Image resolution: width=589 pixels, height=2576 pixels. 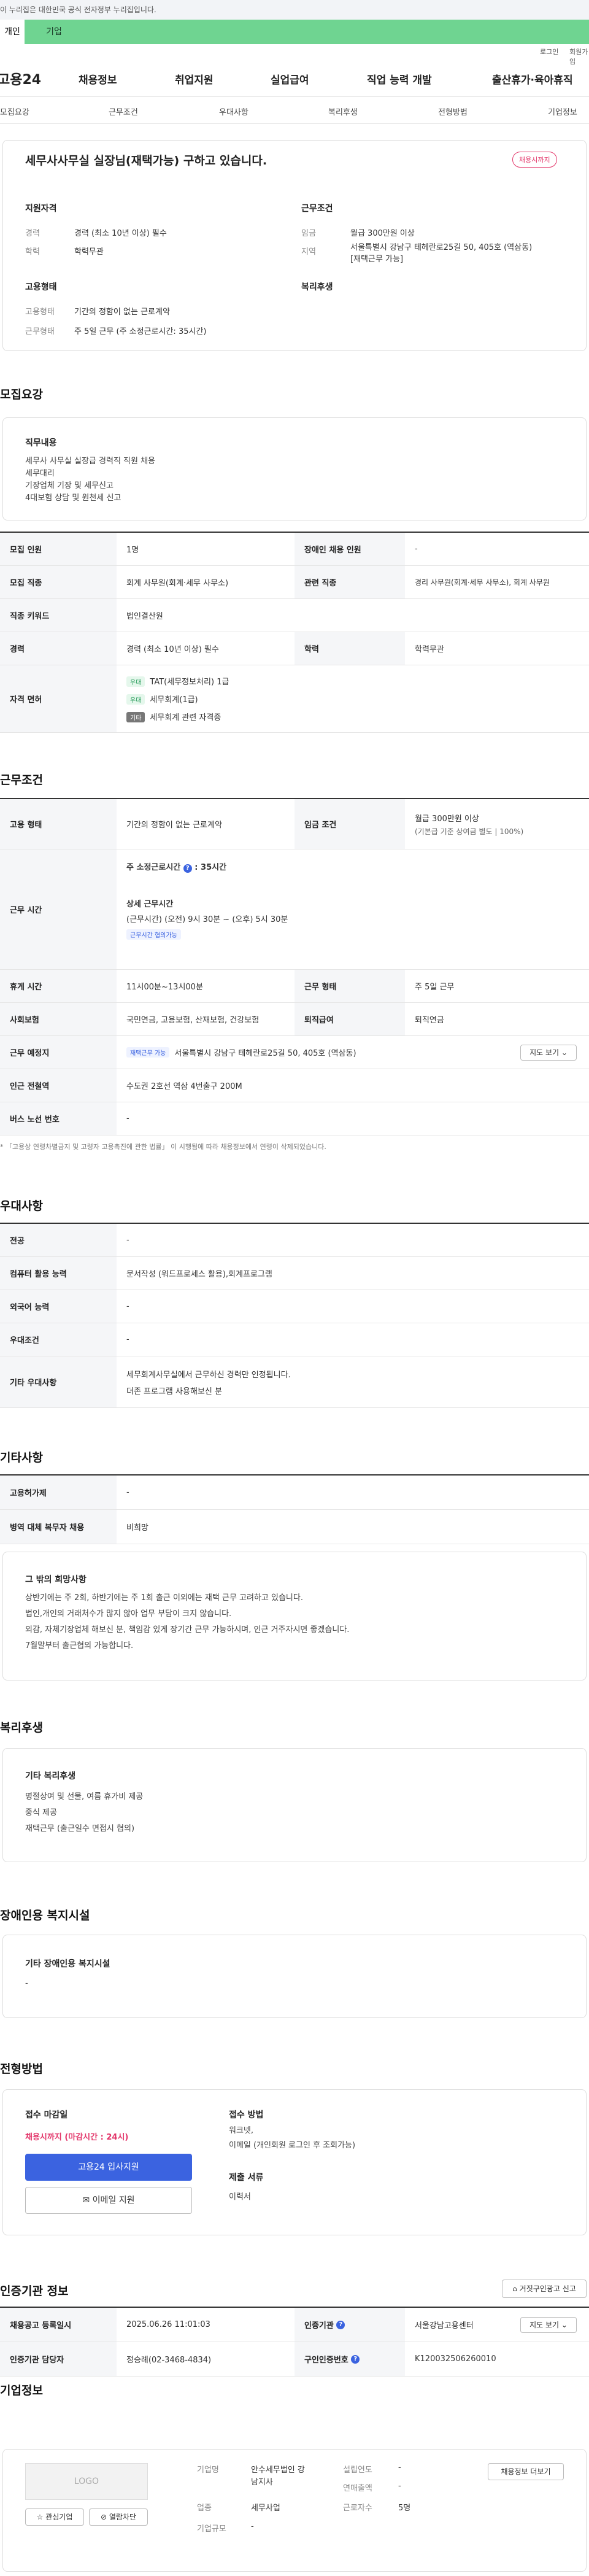 What do you see at coordinates (294, 110) in the screenshot?
I see `anchor-nav: 모집요강 근무조건 우대사항 복리후생 전형방법 기업정보` at bounding box center [294, 110].